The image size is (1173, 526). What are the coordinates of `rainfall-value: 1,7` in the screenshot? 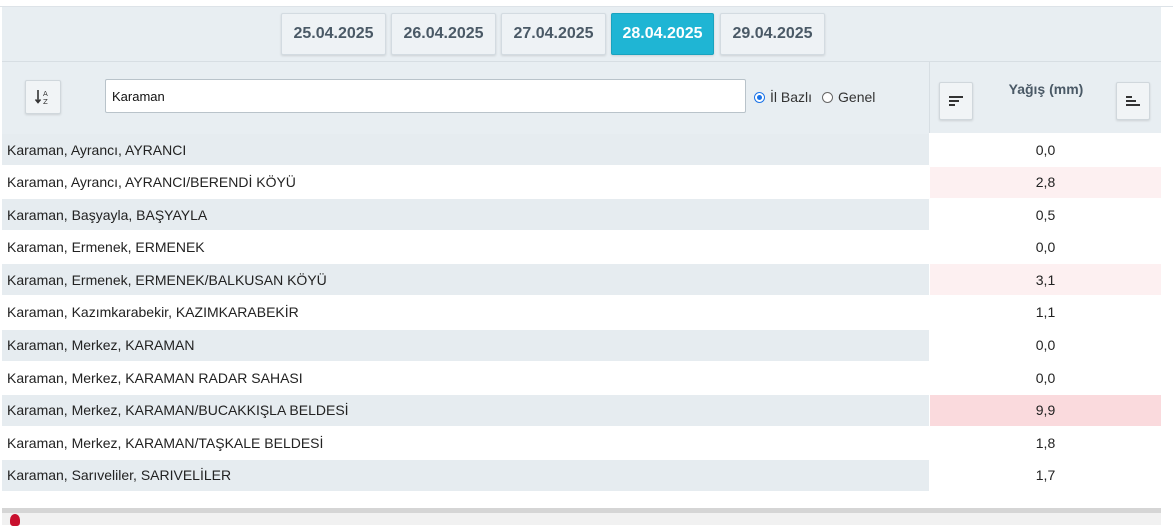 It's located at (1045, 475).